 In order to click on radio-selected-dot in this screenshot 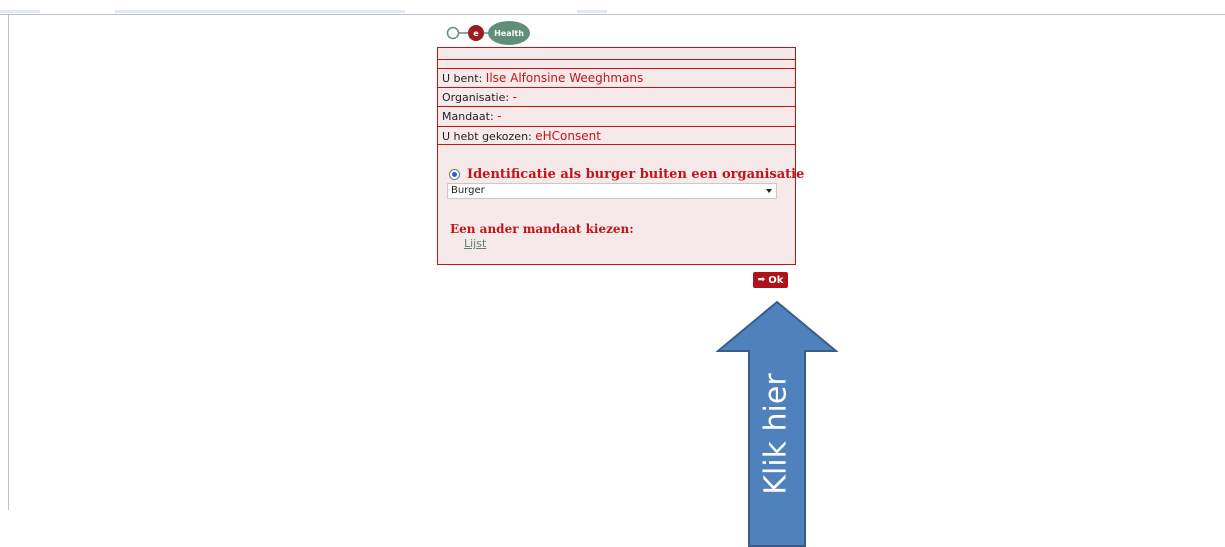, I will do `click(454, 174)`.